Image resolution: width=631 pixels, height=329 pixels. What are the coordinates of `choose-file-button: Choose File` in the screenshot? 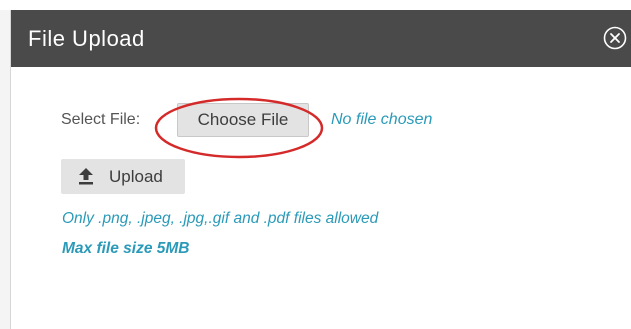 It's located at (243, 120).